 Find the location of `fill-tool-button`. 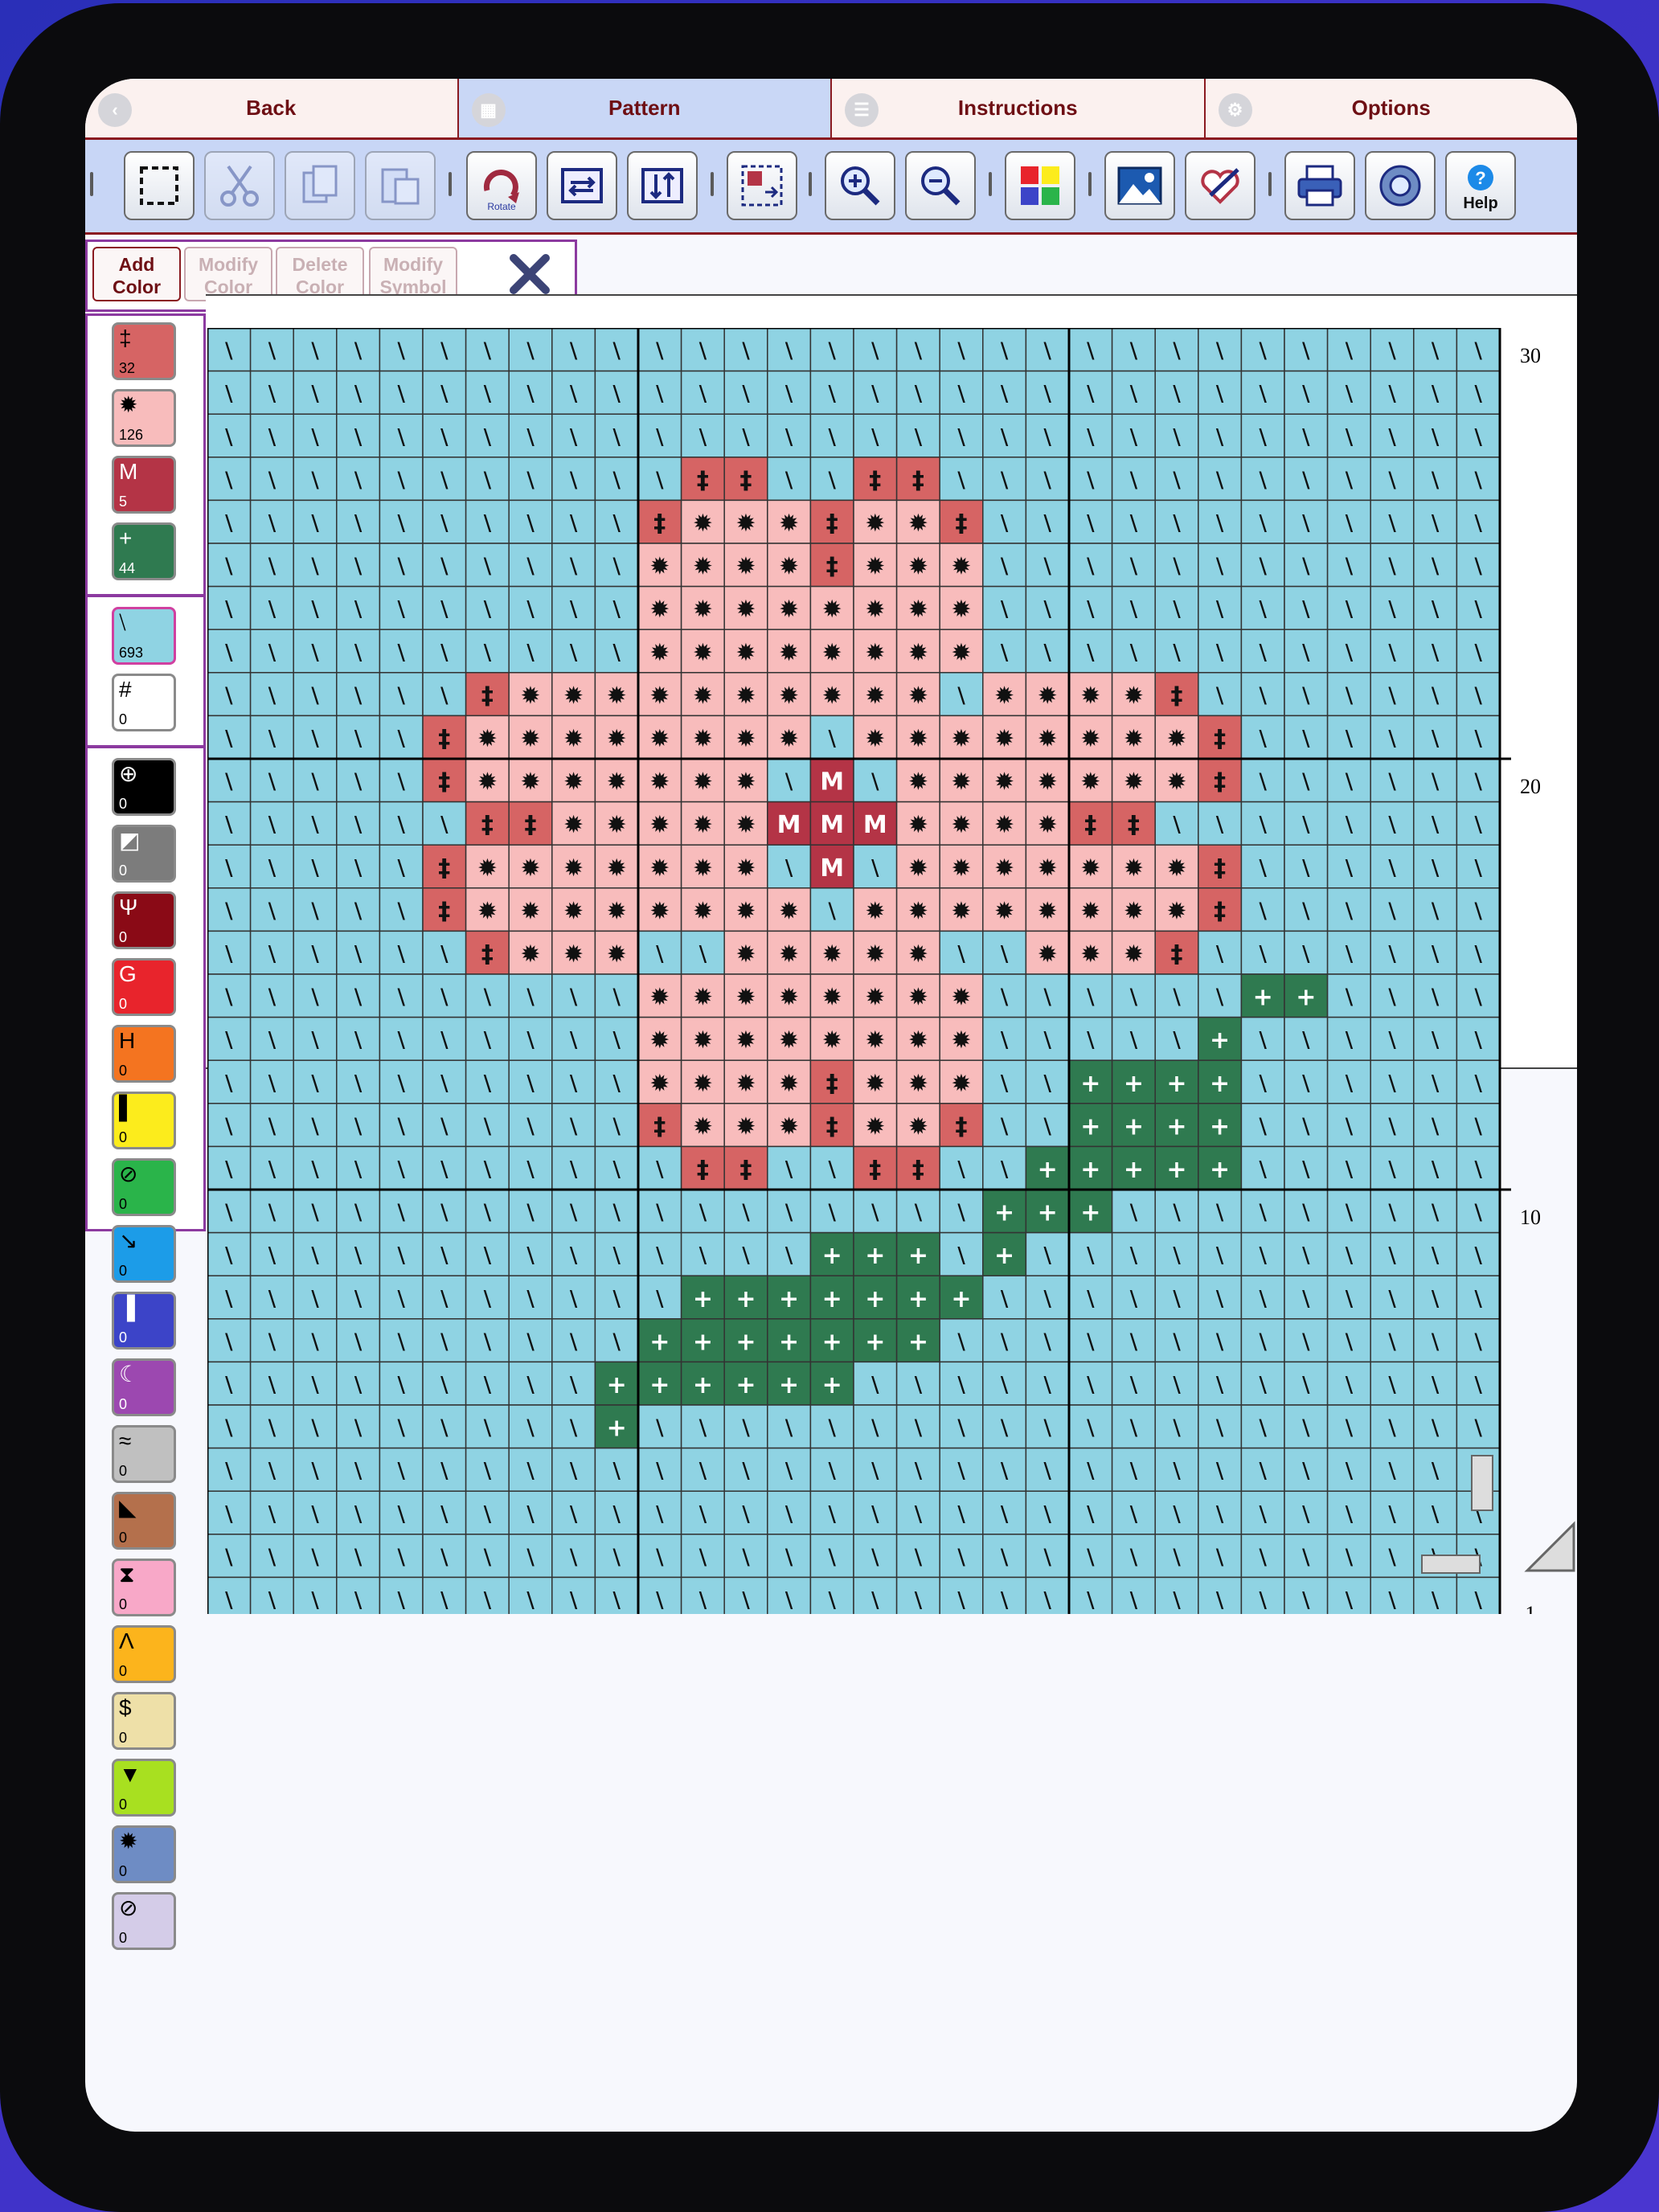

fill-tool-button is located at coordinates (1220, 185).